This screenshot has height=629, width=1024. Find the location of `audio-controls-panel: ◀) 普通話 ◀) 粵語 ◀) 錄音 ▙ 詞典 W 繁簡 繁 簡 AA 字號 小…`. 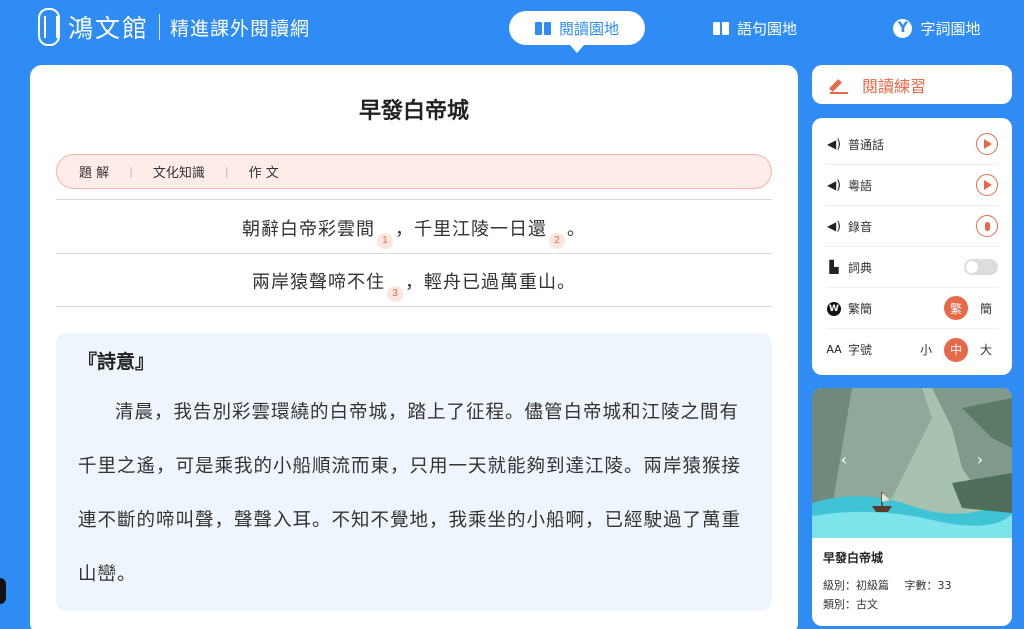

audio-controls-panel: ◀) 普通話 ◀) 粵語 ◀) 錄音 ▙ 詞典 W 繁簡 繁 簡 AA 字號 小… is located at coordinates (912, 246).